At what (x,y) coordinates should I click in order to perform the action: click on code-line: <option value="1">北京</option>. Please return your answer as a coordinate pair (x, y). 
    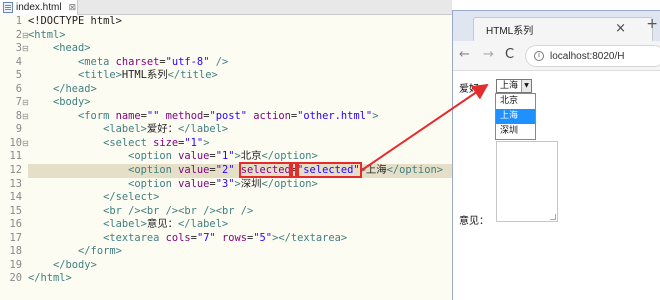
    Looking at the image, I should click on (240, 157).